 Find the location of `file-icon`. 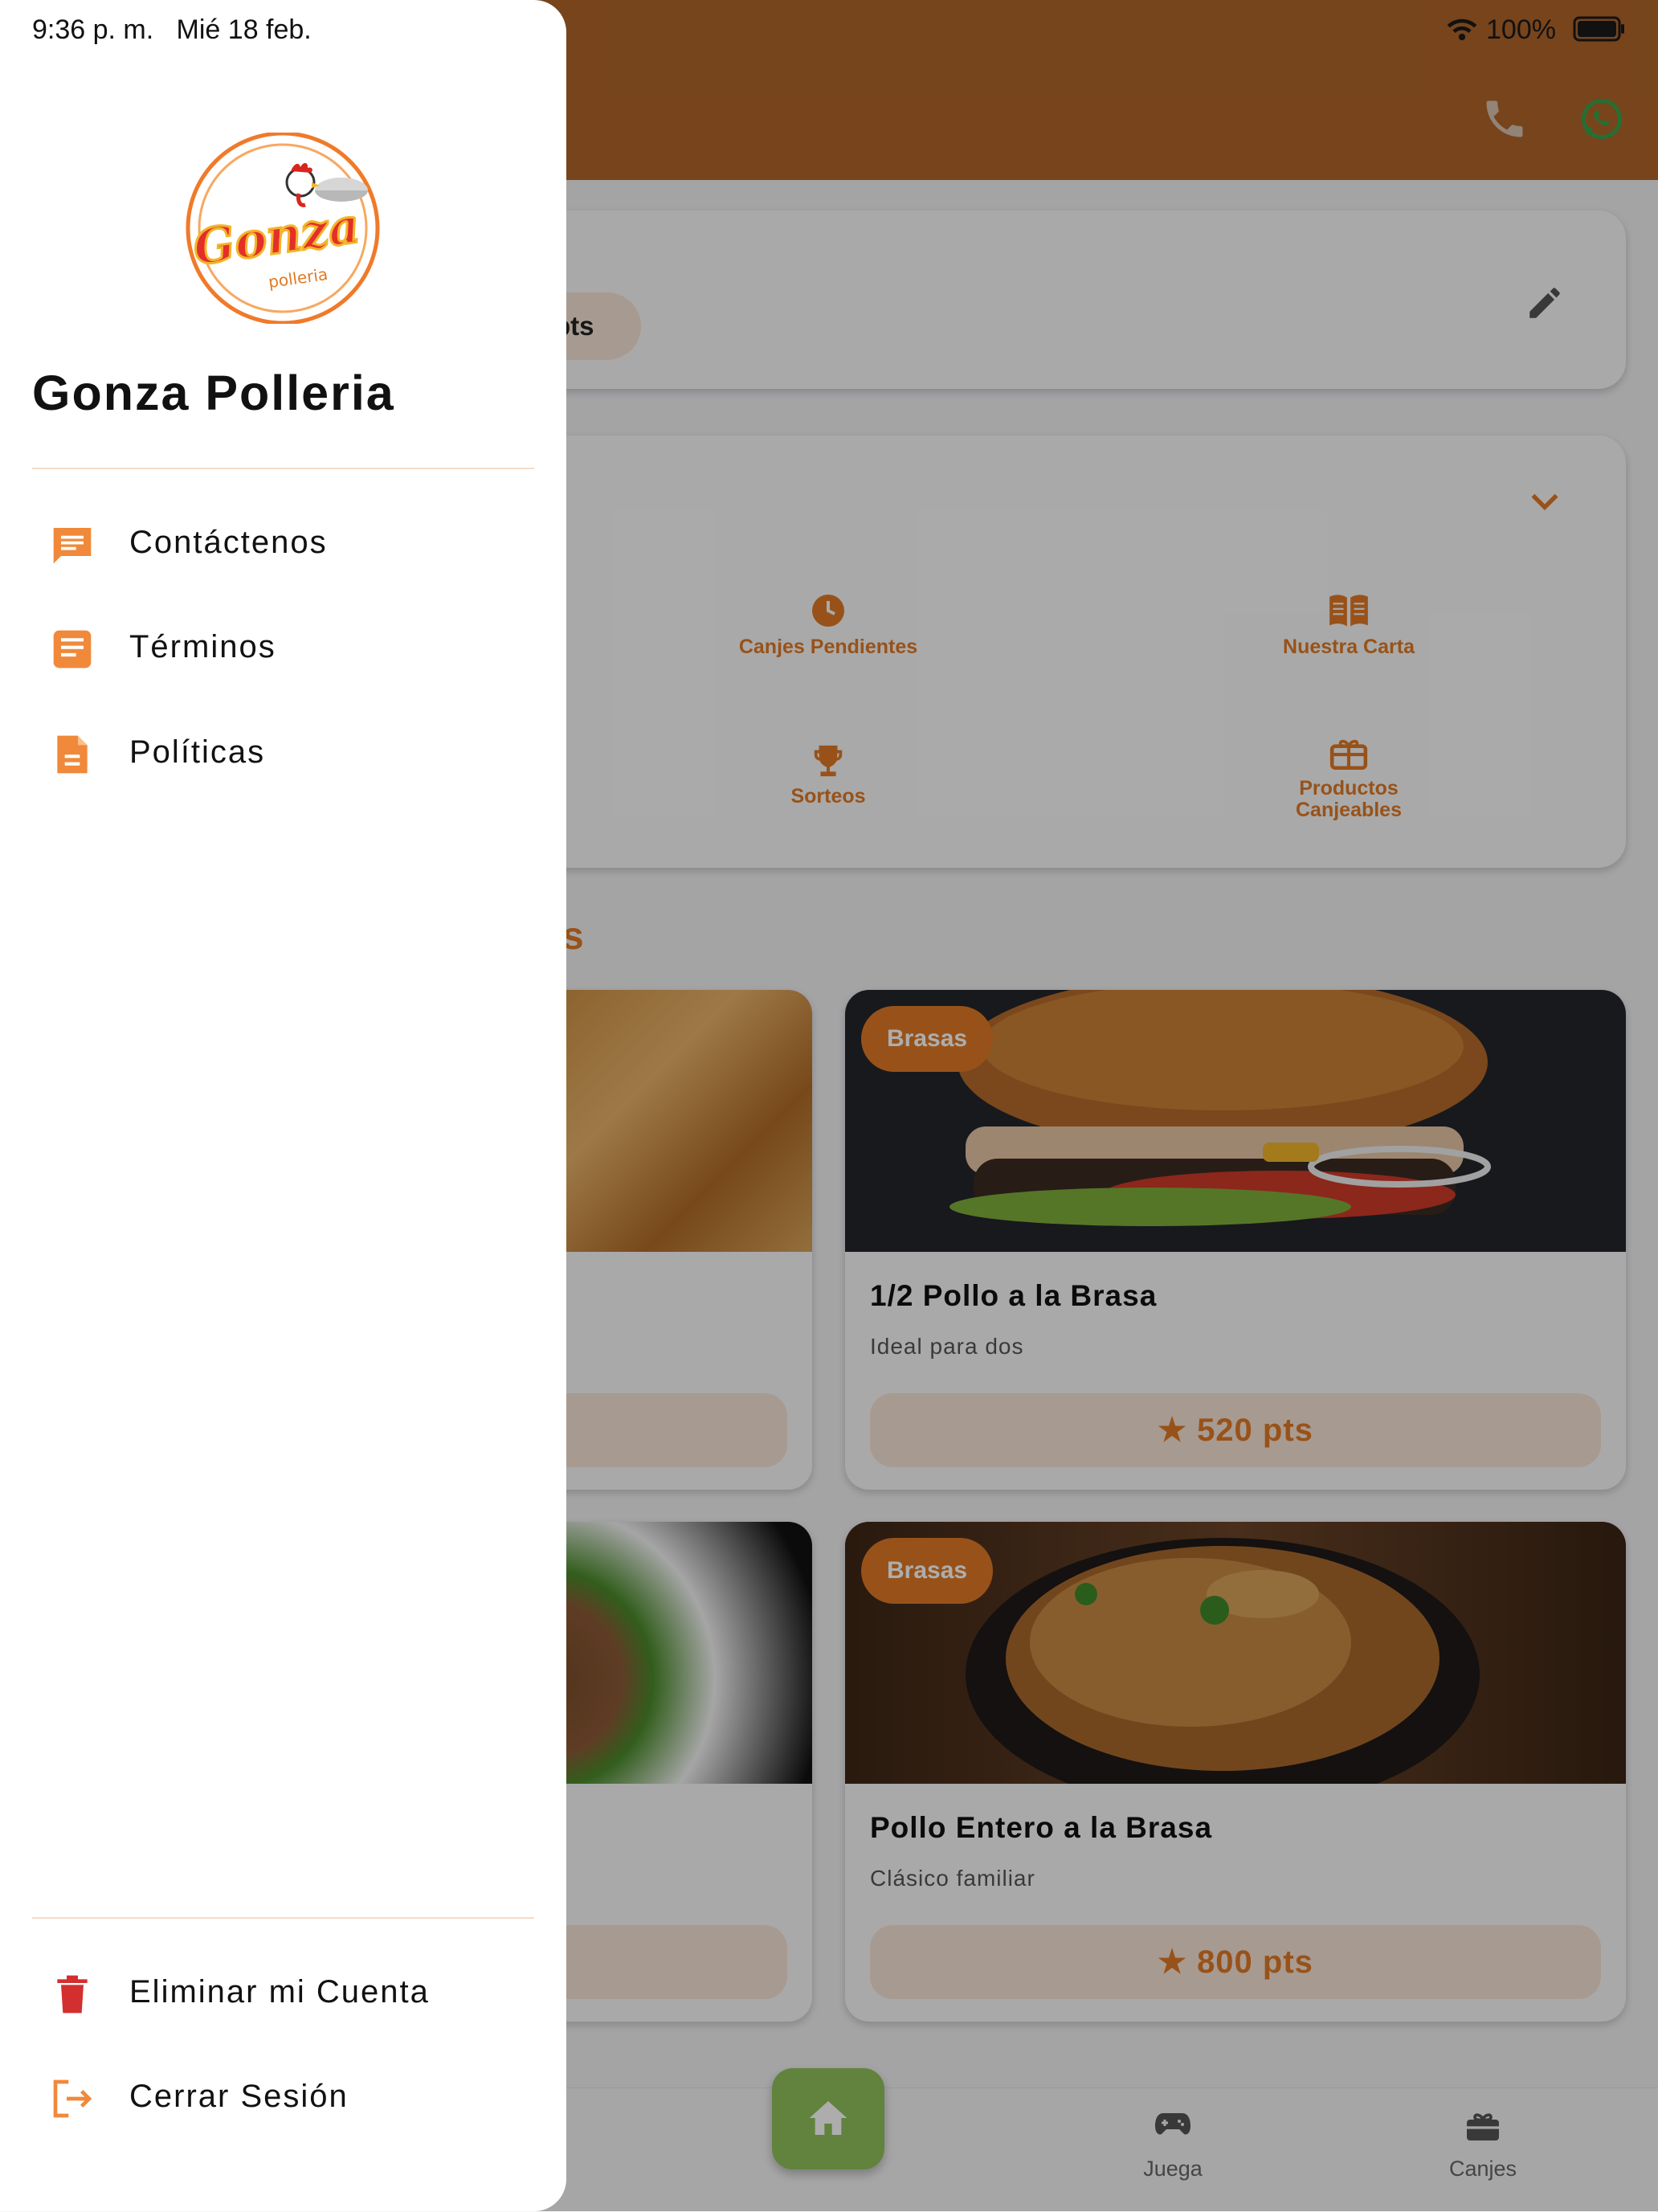

file-icon is located at coordinates (72, 755).